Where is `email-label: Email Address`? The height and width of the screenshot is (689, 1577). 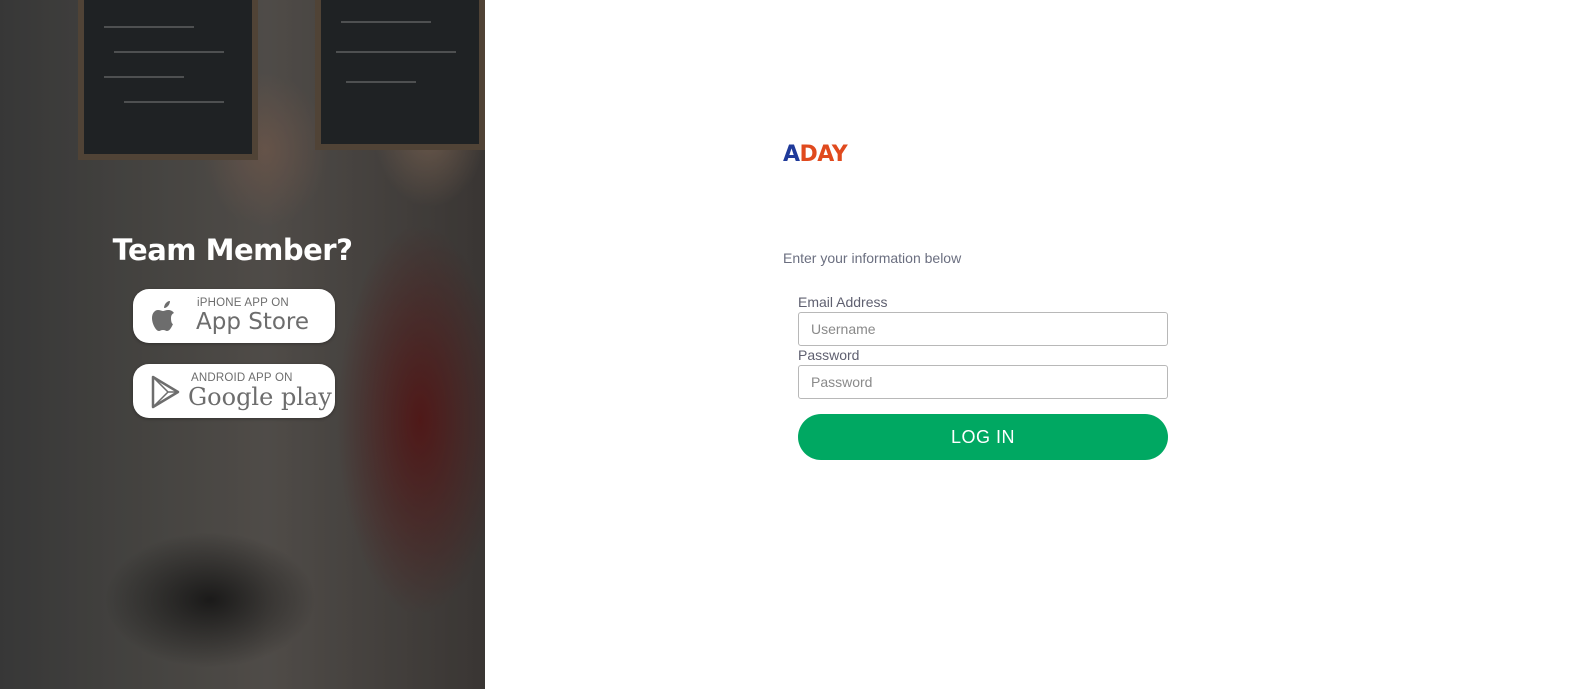 email-label: Email Address is located at coordinates (843, 302).